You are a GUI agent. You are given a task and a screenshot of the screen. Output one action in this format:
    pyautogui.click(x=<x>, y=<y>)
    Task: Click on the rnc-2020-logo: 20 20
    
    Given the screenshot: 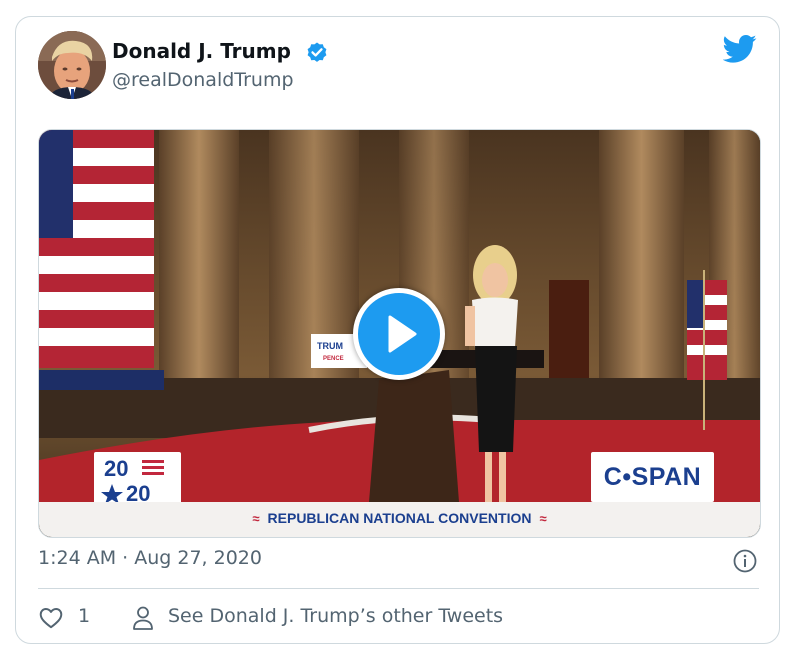 What is the action you would take?
    pyautogui.click(x=137, y=479)
    